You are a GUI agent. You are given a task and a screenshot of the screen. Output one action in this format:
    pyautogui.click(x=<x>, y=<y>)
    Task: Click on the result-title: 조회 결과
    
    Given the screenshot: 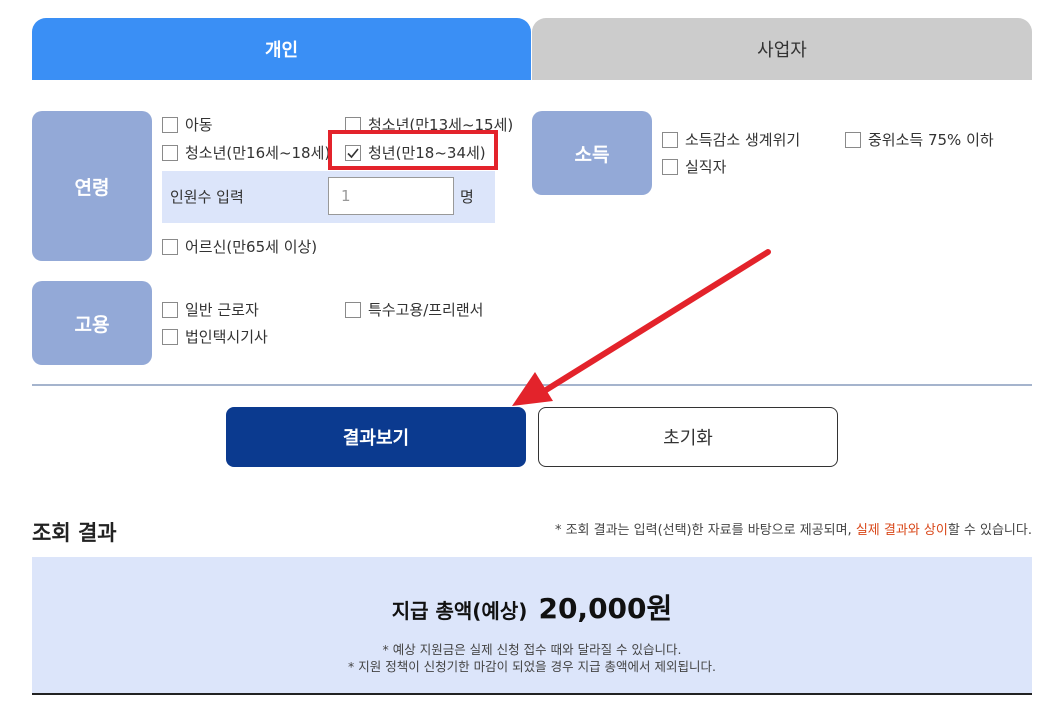 What is the action you would take?
    pyautogui.click(x=74, y=533)
    